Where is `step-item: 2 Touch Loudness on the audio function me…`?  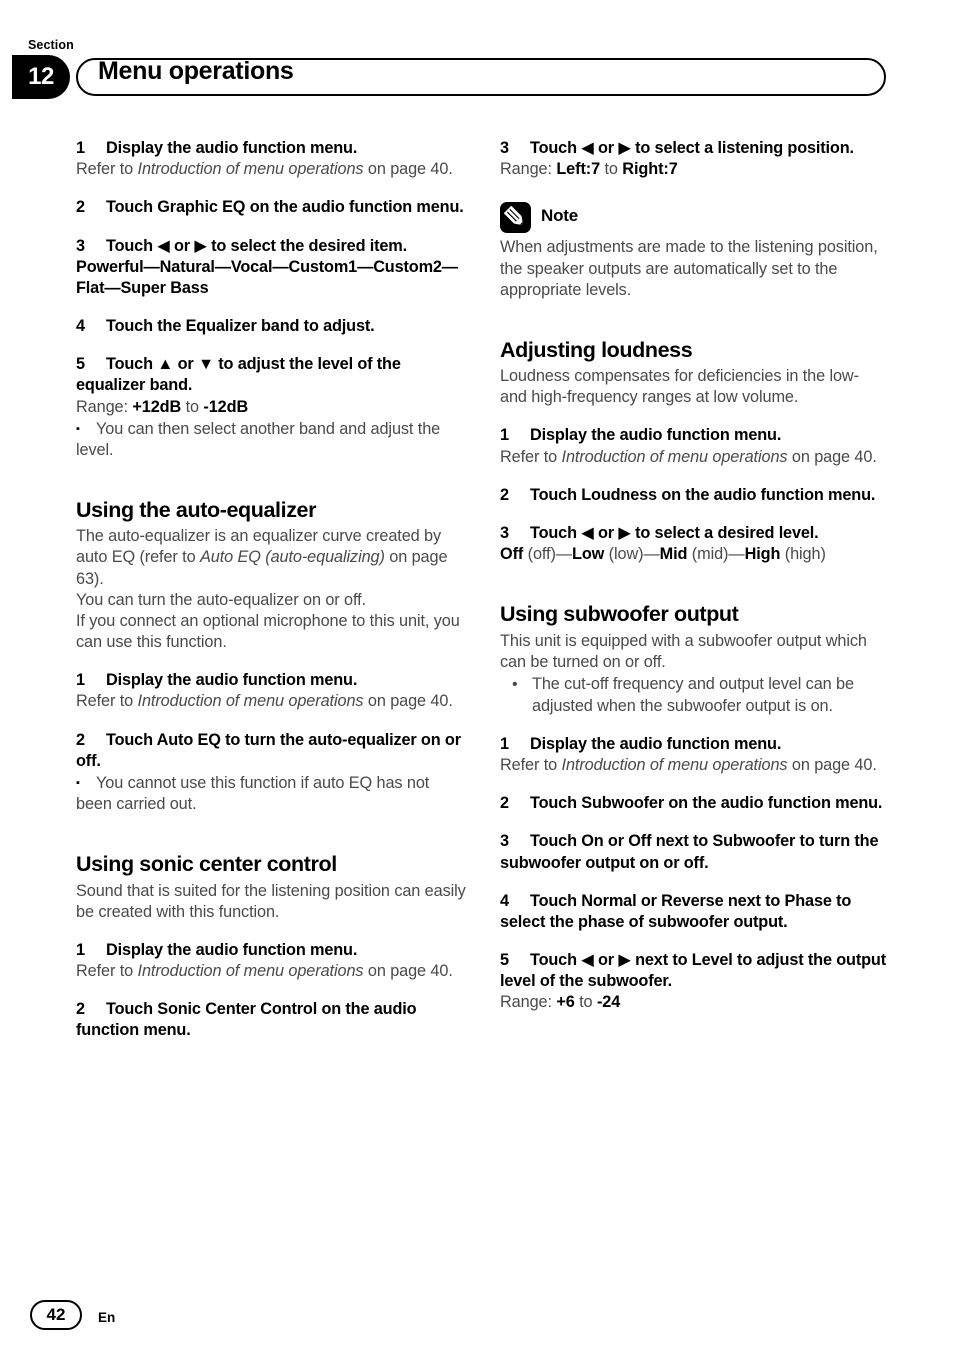
step-item: 2 Touch Loudness on the audio function me… is located at coordinates (695, 495).